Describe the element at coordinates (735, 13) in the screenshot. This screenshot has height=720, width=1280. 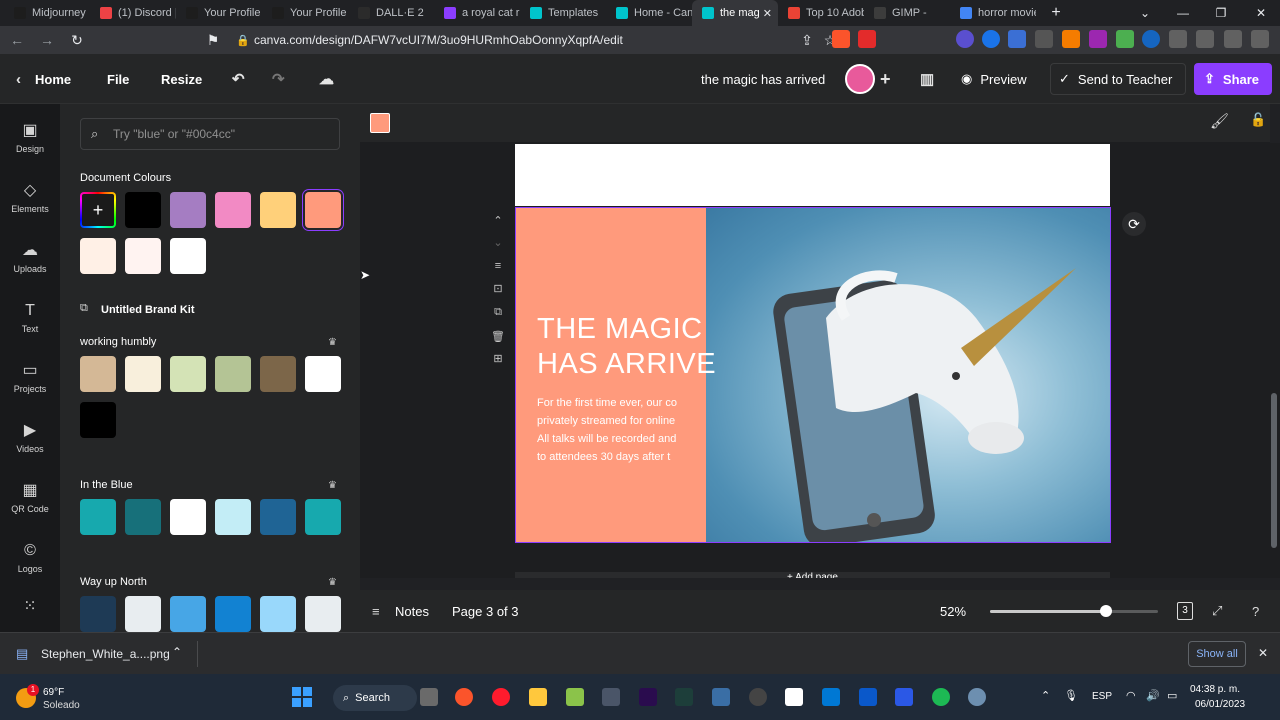
I see `browser-tab: the magi ✕` at that location.